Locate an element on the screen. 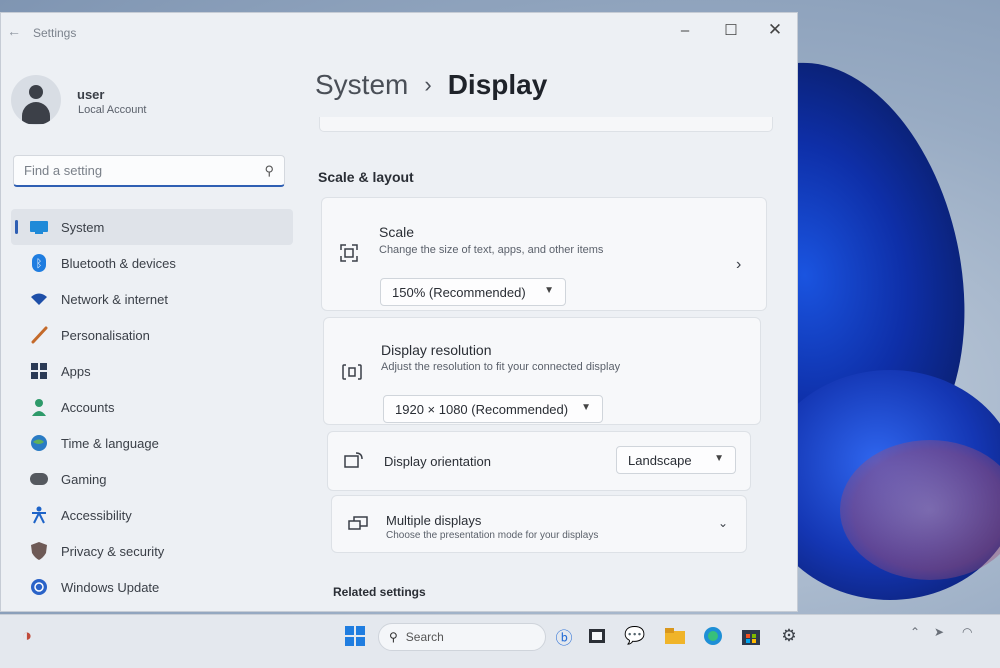 The image size is (1000, 668). maximize-button: ☐ is located at coordinates (731, 30).